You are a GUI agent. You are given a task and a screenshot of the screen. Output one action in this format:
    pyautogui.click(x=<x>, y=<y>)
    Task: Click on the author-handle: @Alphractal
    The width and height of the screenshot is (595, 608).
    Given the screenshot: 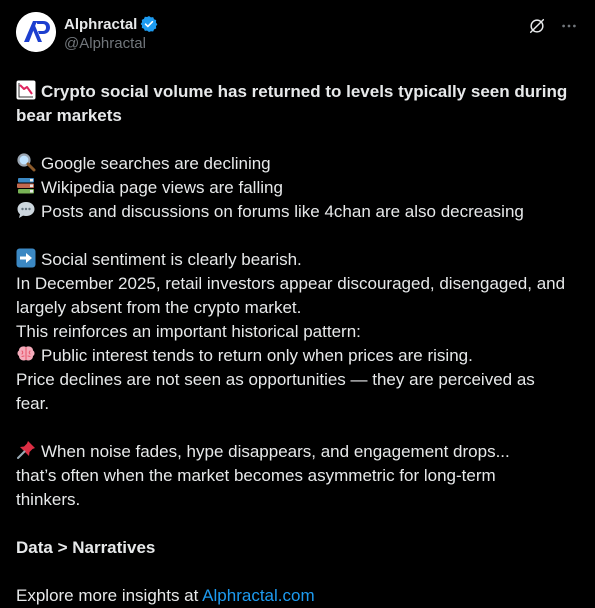 What is the action you would take?
    pyautogui.click(x=111, y=43)
    